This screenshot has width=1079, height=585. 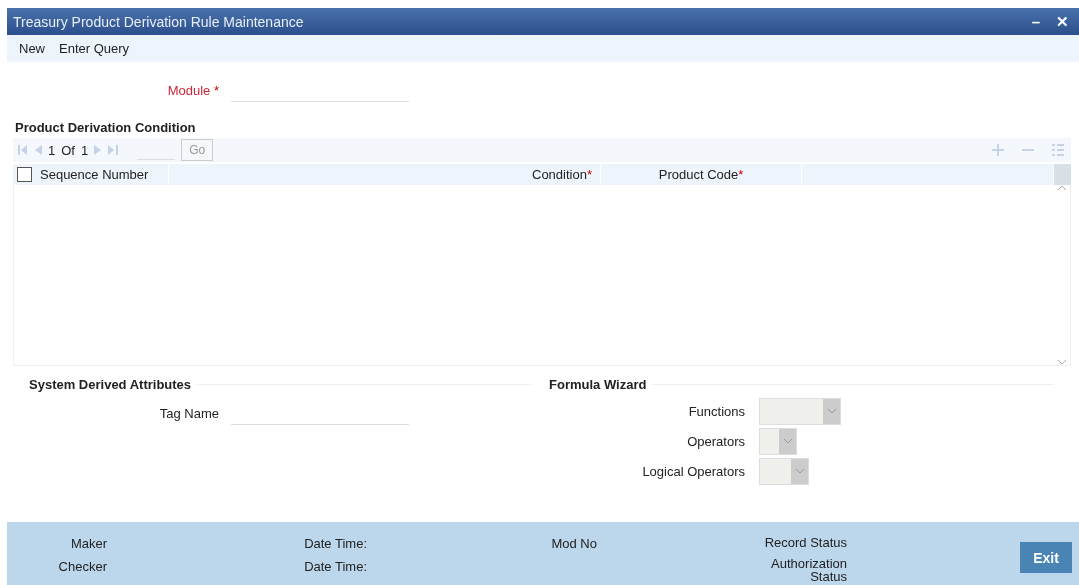 I want to click on footer-label: Mod No, so click(x=574, y=543).